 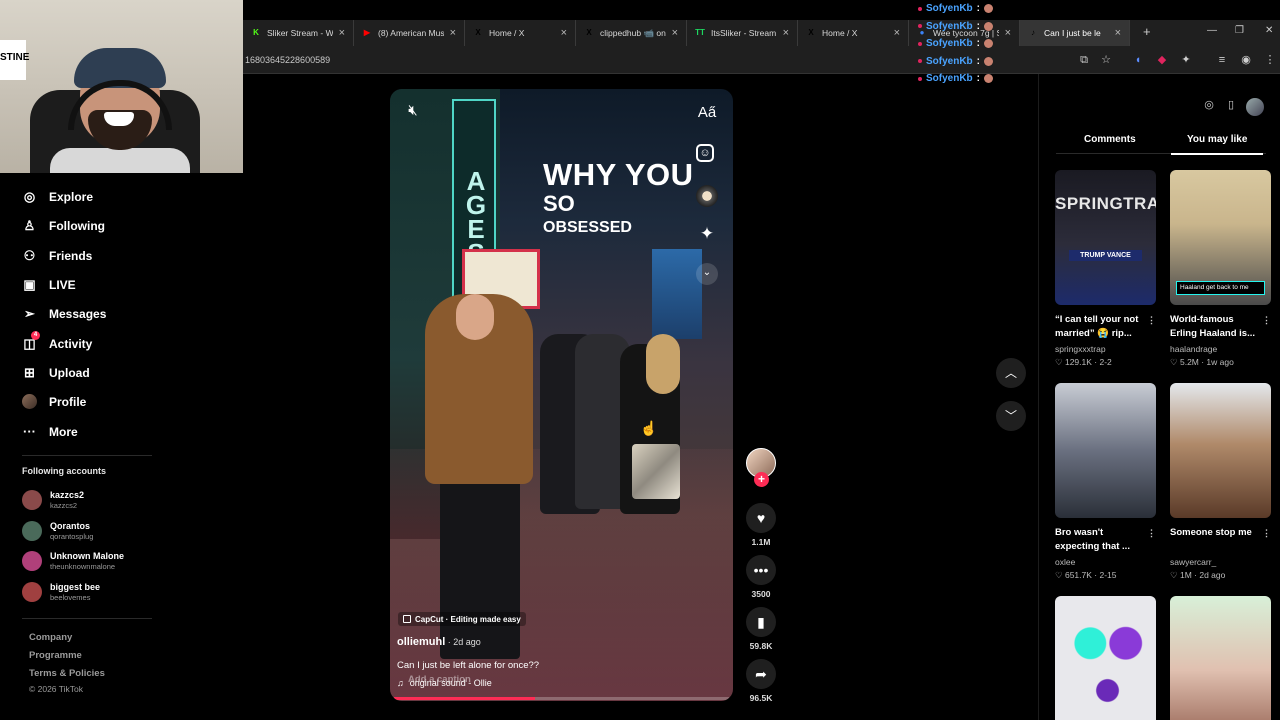 I want to click on friends-icon: ⚇, so click(x=29, y=255).